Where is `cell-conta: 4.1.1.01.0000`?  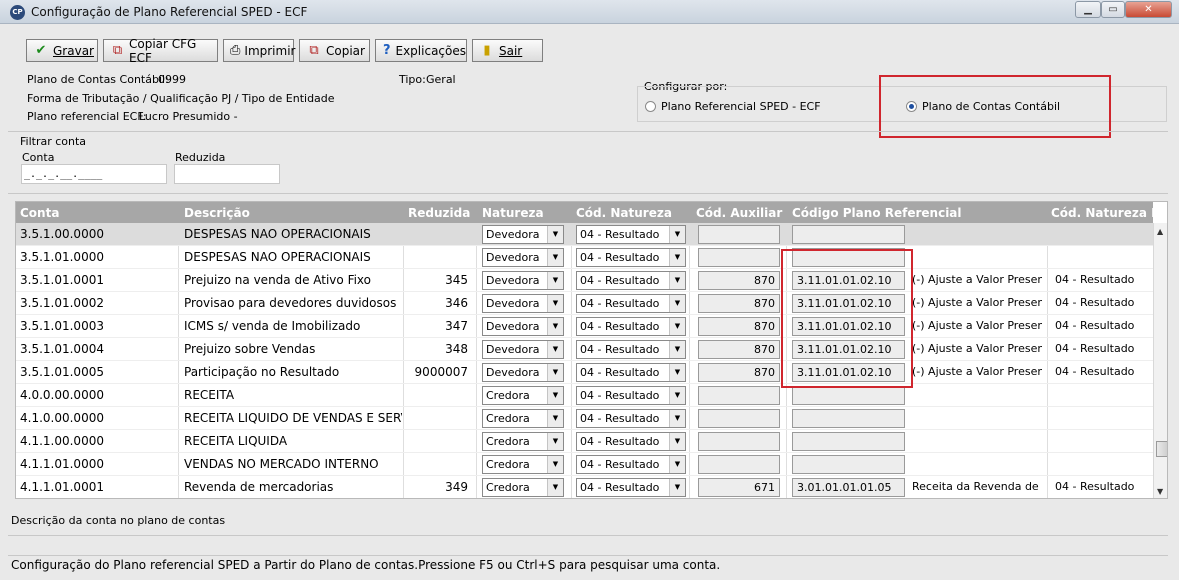 cell-conta: 4.1.1.01.0000 is located at coordinates (95, 464).